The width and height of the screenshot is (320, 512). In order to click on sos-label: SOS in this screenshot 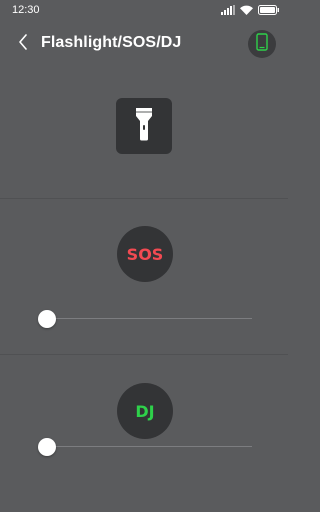, I will do `click(145, 254)`.